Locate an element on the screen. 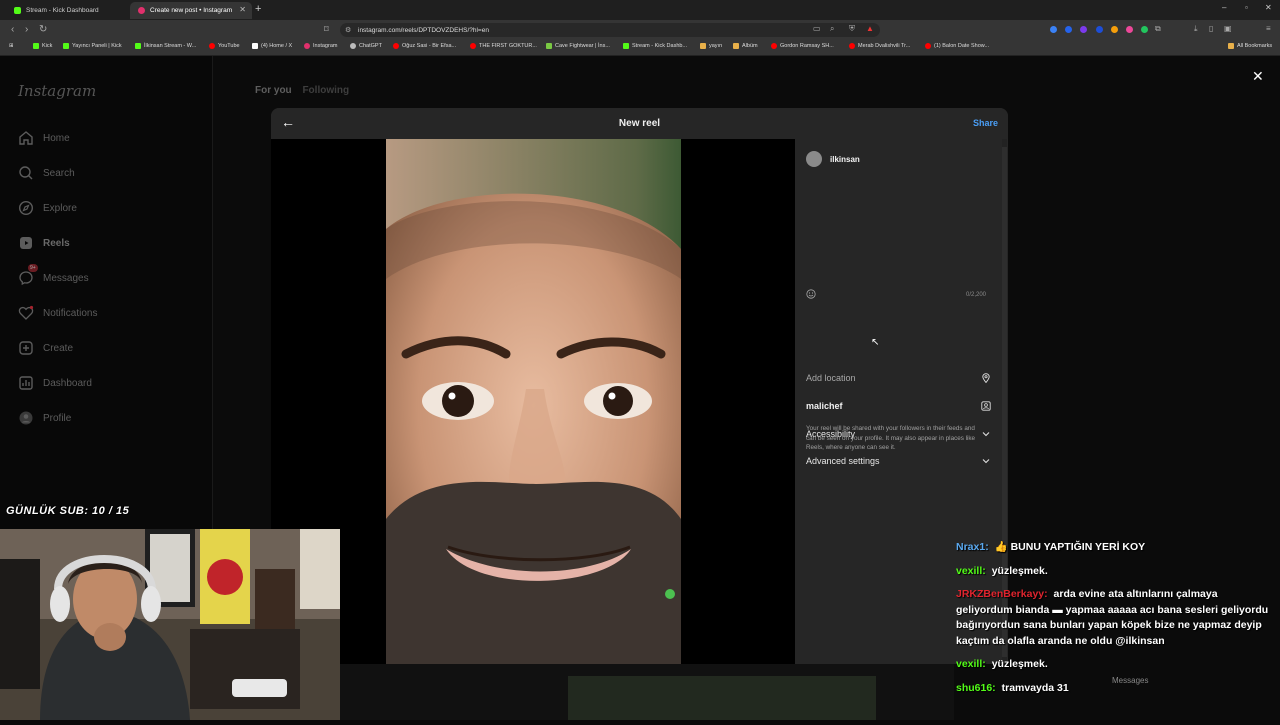 The height and width of the screenshot is (725, 1280). webcam-scene is located at coordinates (170, 624).